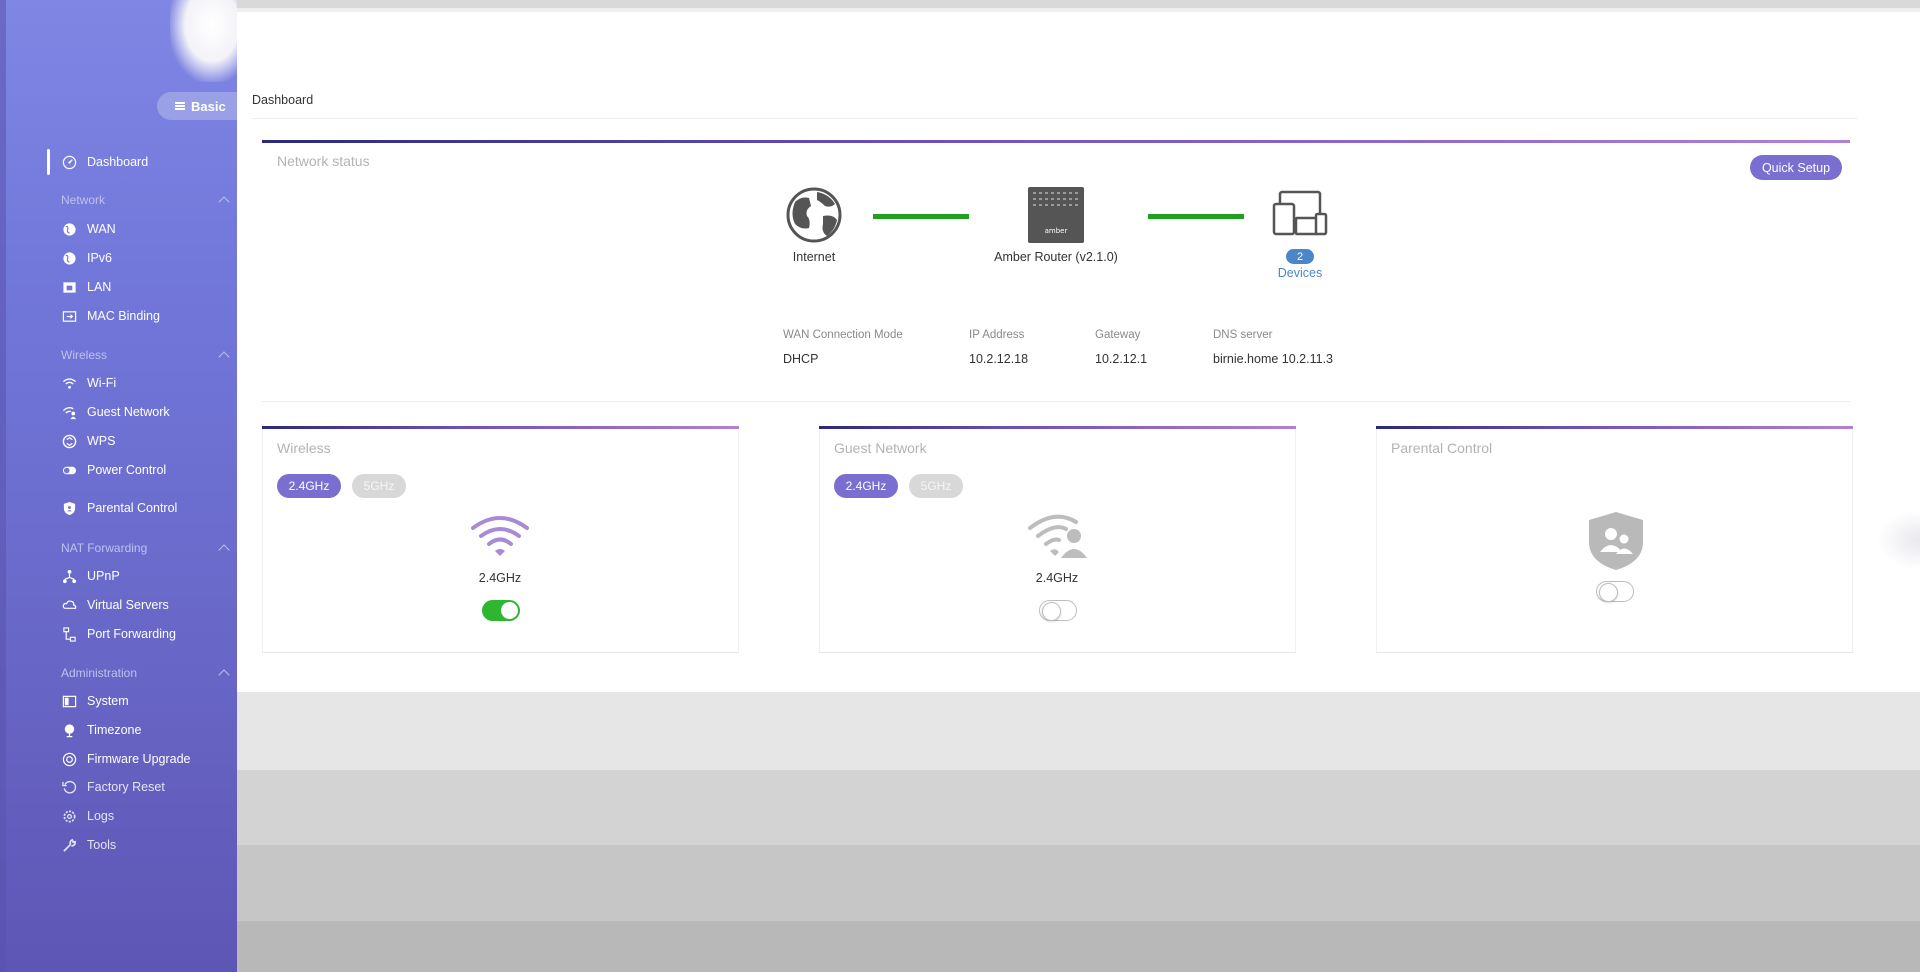  I want to click on section-administration: Administration, so click(146, 673).